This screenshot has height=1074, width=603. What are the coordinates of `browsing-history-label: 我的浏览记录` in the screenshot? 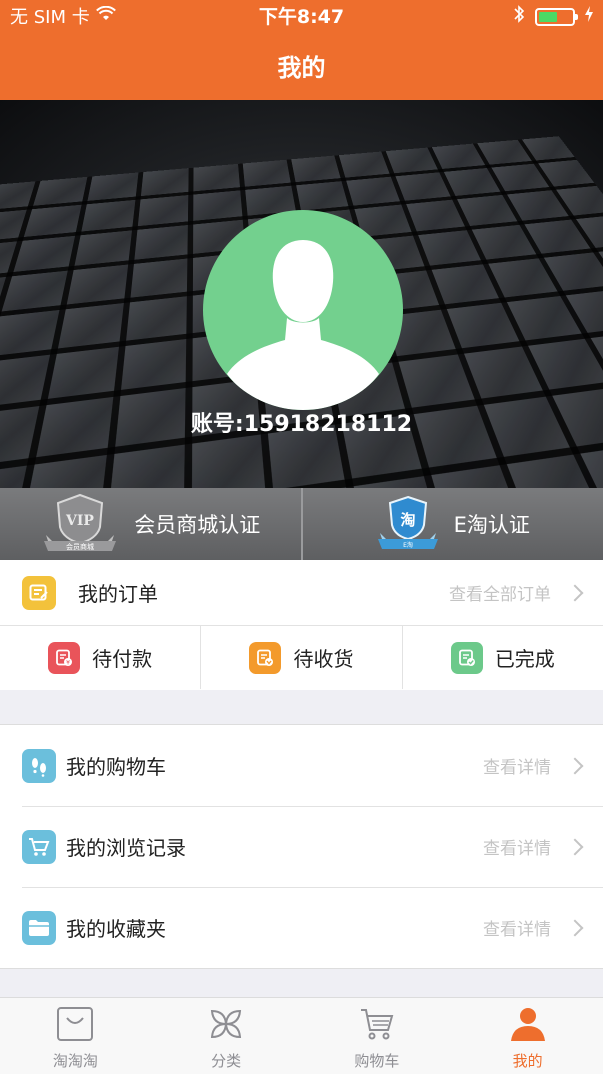 It's located at (126, 848).